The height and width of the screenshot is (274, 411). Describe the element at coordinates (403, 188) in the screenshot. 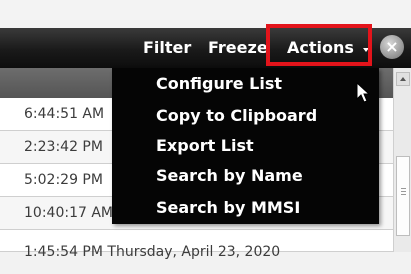

I see `grip-icon` at that location.